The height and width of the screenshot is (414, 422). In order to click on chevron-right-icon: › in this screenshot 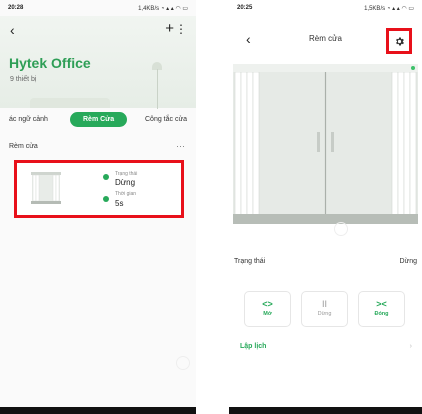, I will do `click(410, 346)`.